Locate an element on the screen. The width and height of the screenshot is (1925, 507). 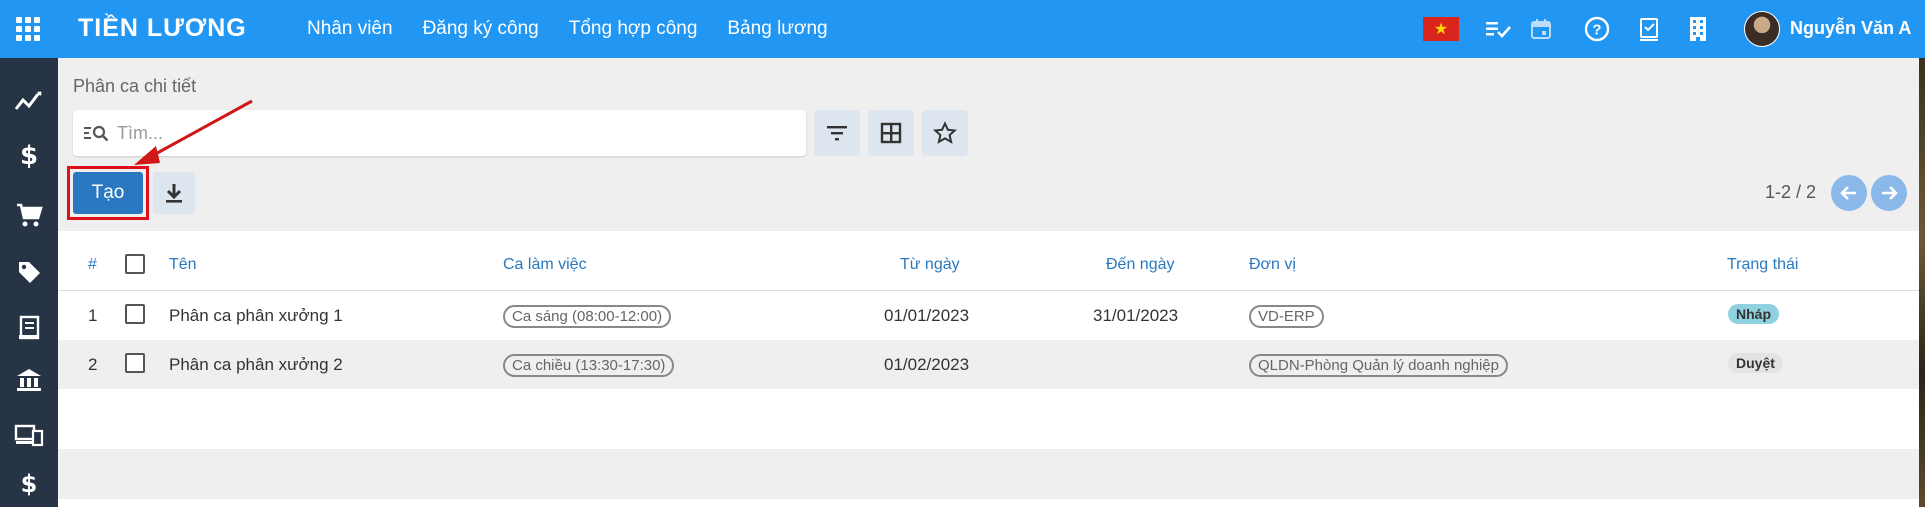
building-icon is located at coordinates (1698, 29).